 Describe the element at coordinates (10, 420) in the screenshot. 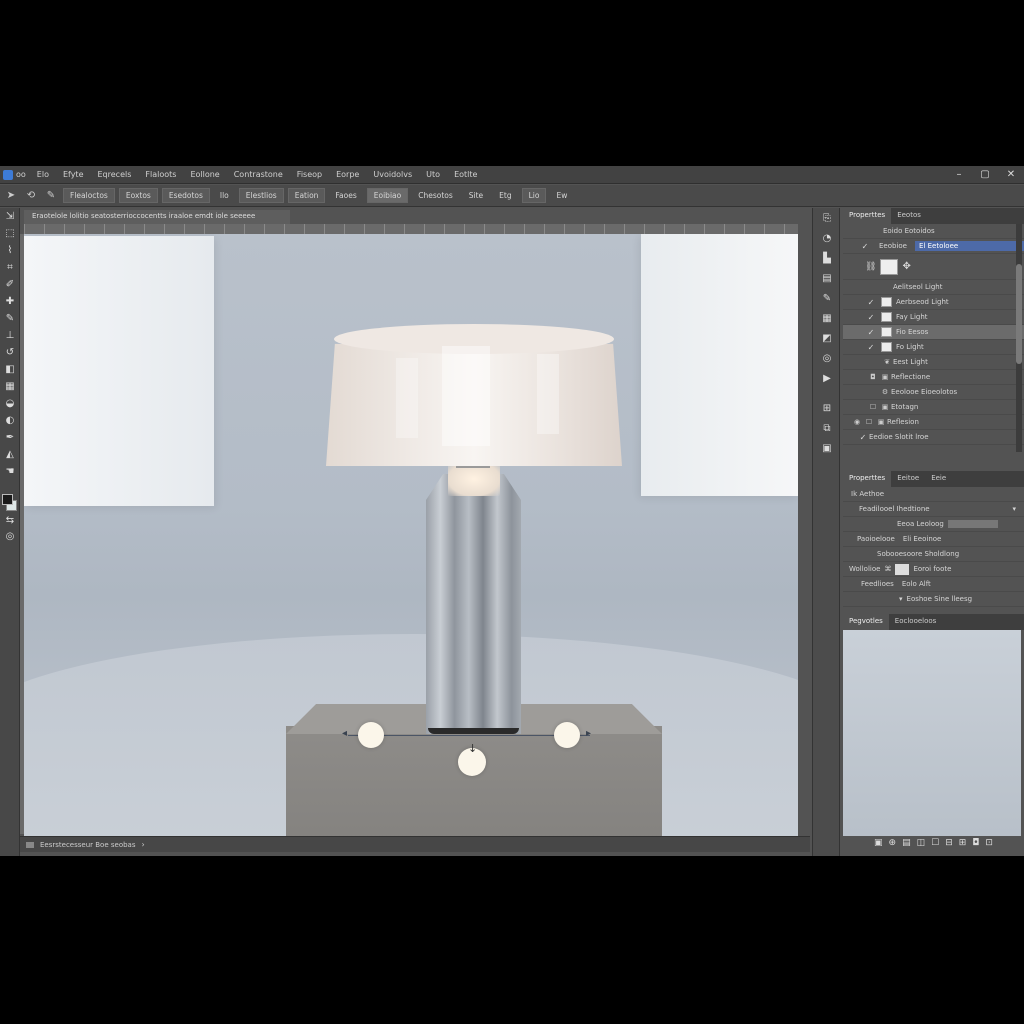

I see `dodge-tool-icon: ◐` at that location.